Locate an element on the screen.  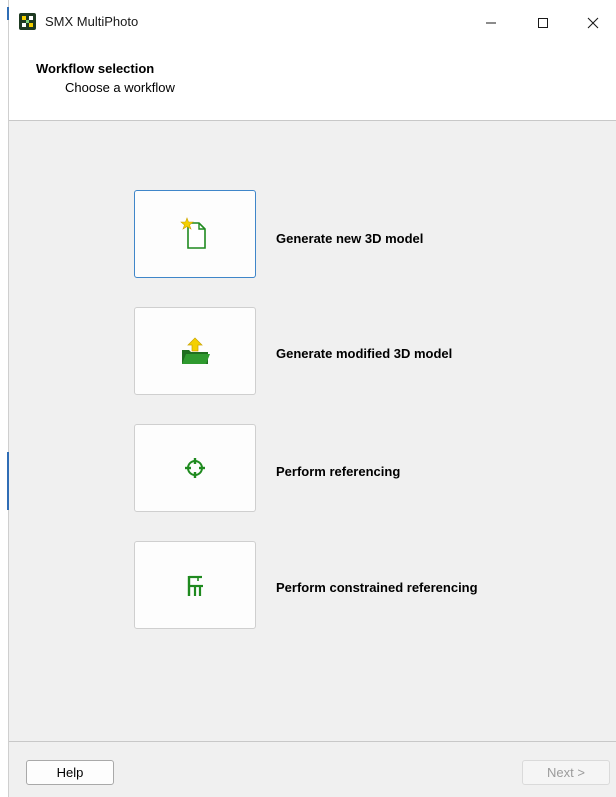
next-button: Next > is located at coordinates (566, 772).